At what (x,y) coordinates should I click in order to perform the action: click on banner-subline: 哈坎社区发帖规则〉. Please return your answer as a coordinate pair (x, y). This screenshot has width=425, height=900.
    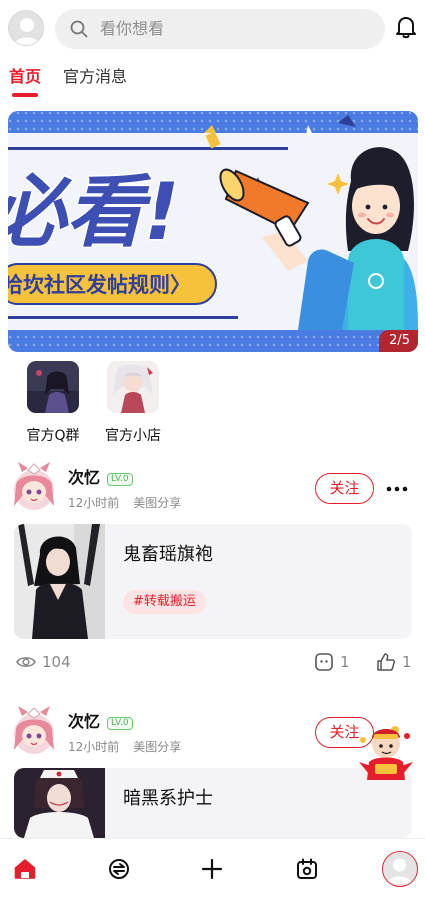
    Looking at the image, I should click on (99, 285).